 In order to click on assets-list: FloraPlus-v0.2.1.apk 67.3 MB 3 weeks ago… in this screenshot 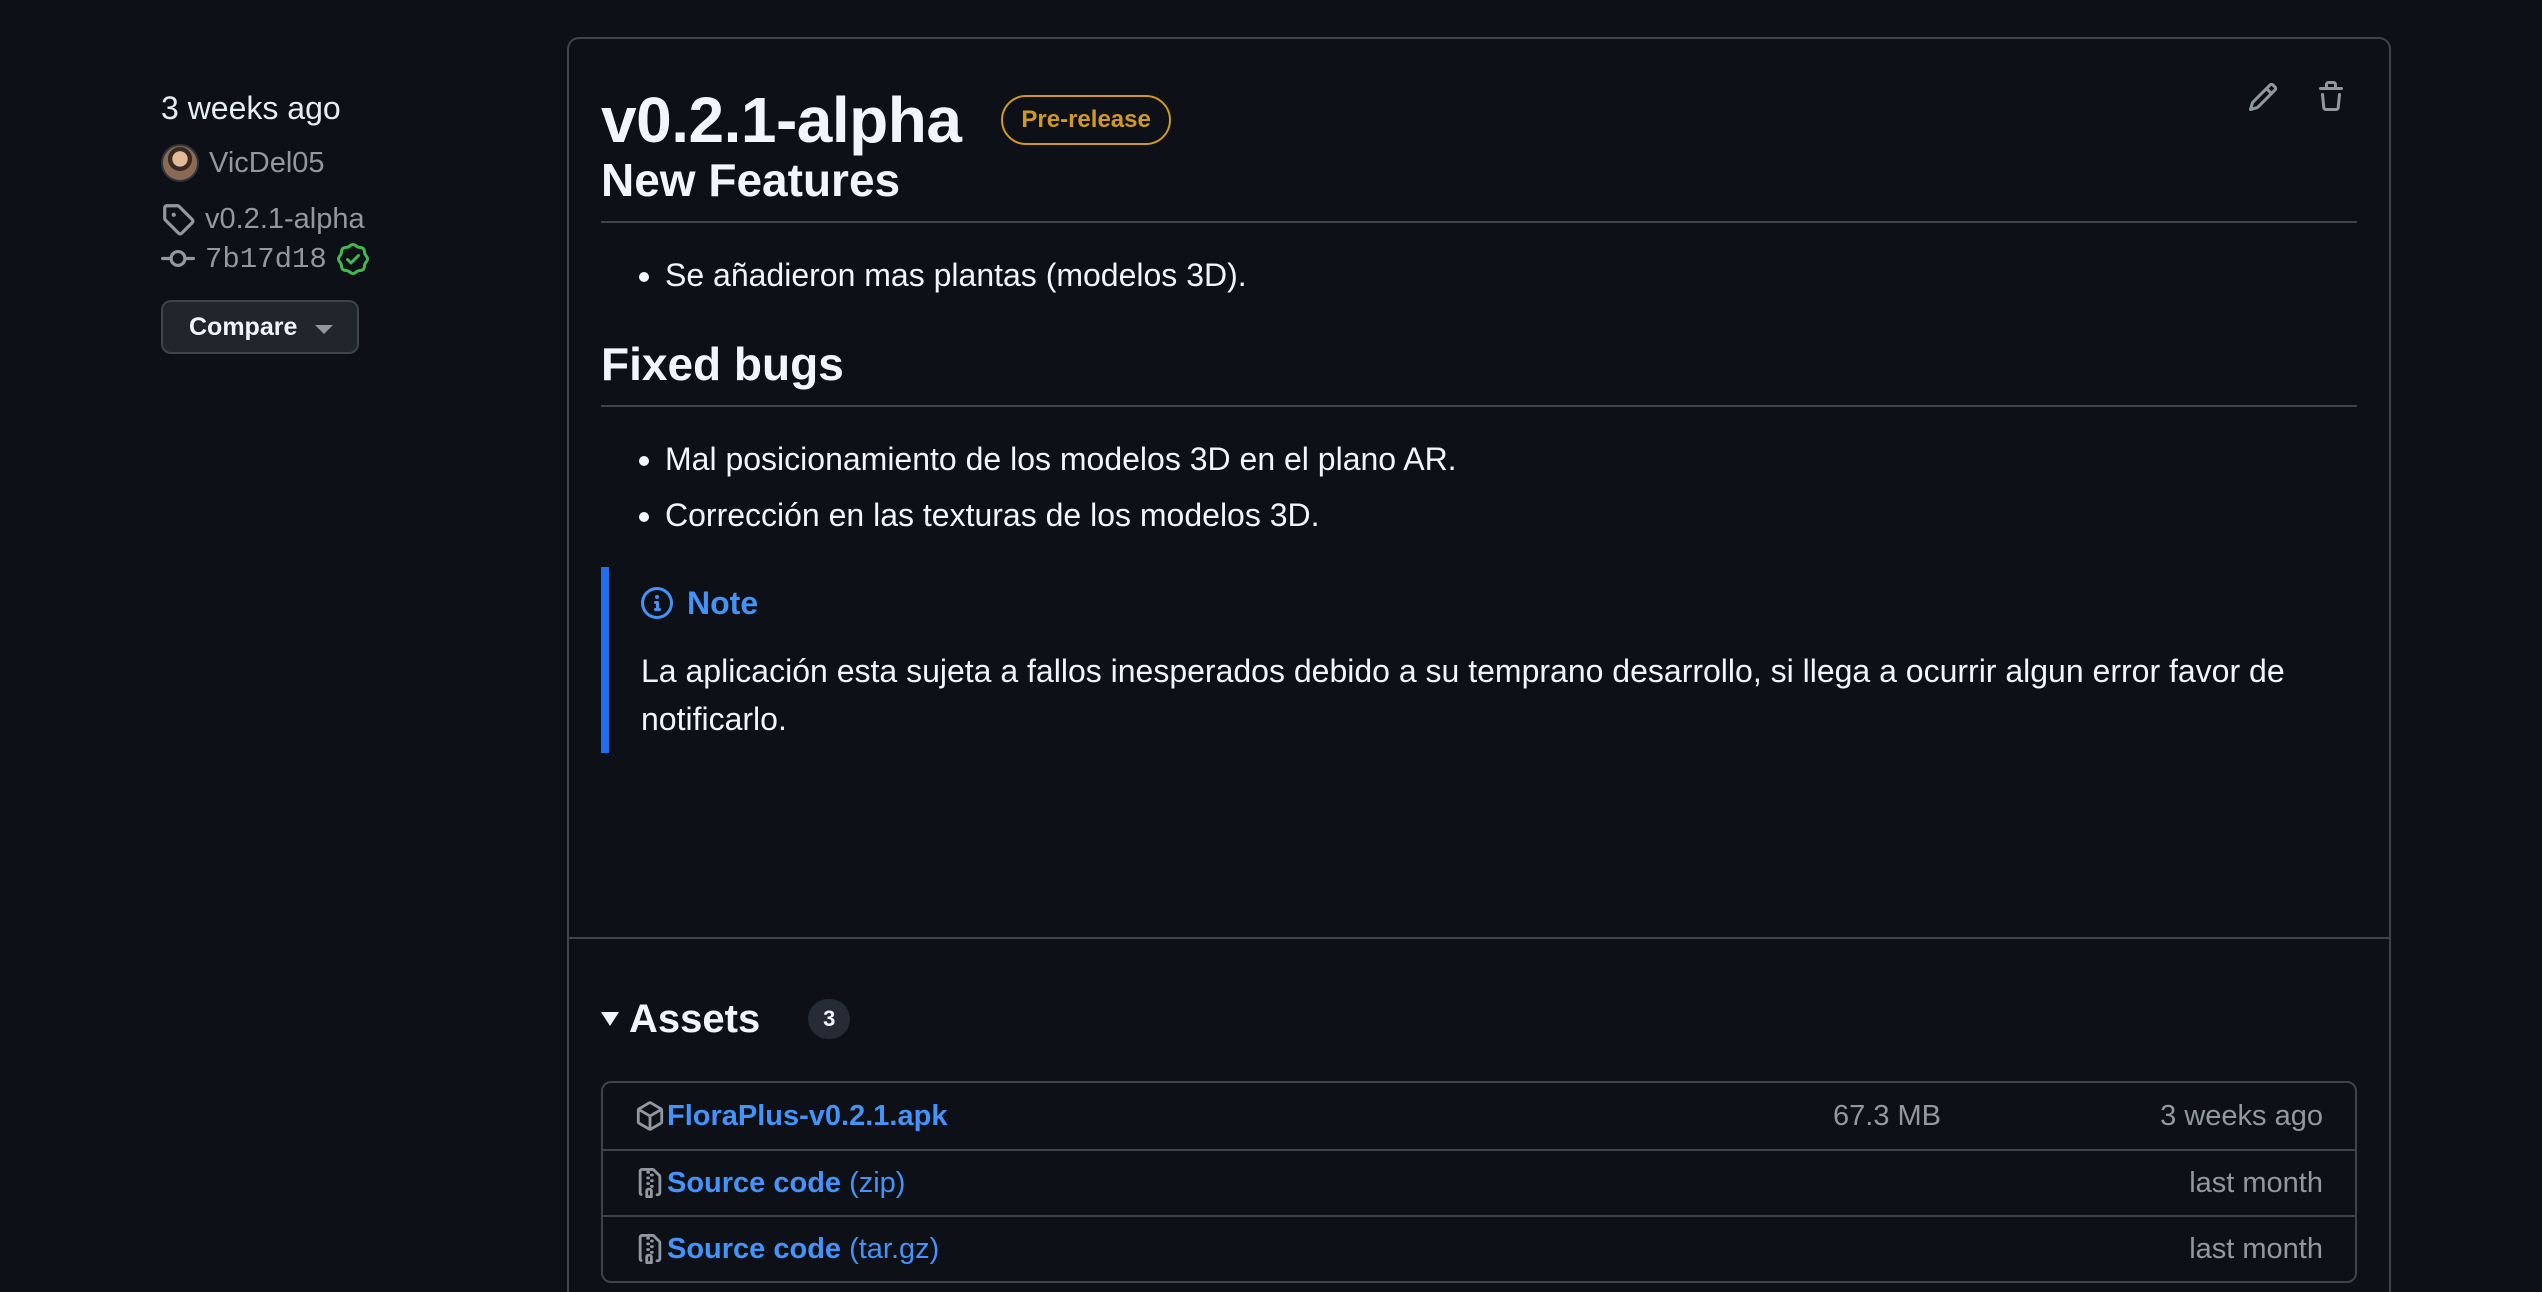, I will do `click(1479, 1182)`.